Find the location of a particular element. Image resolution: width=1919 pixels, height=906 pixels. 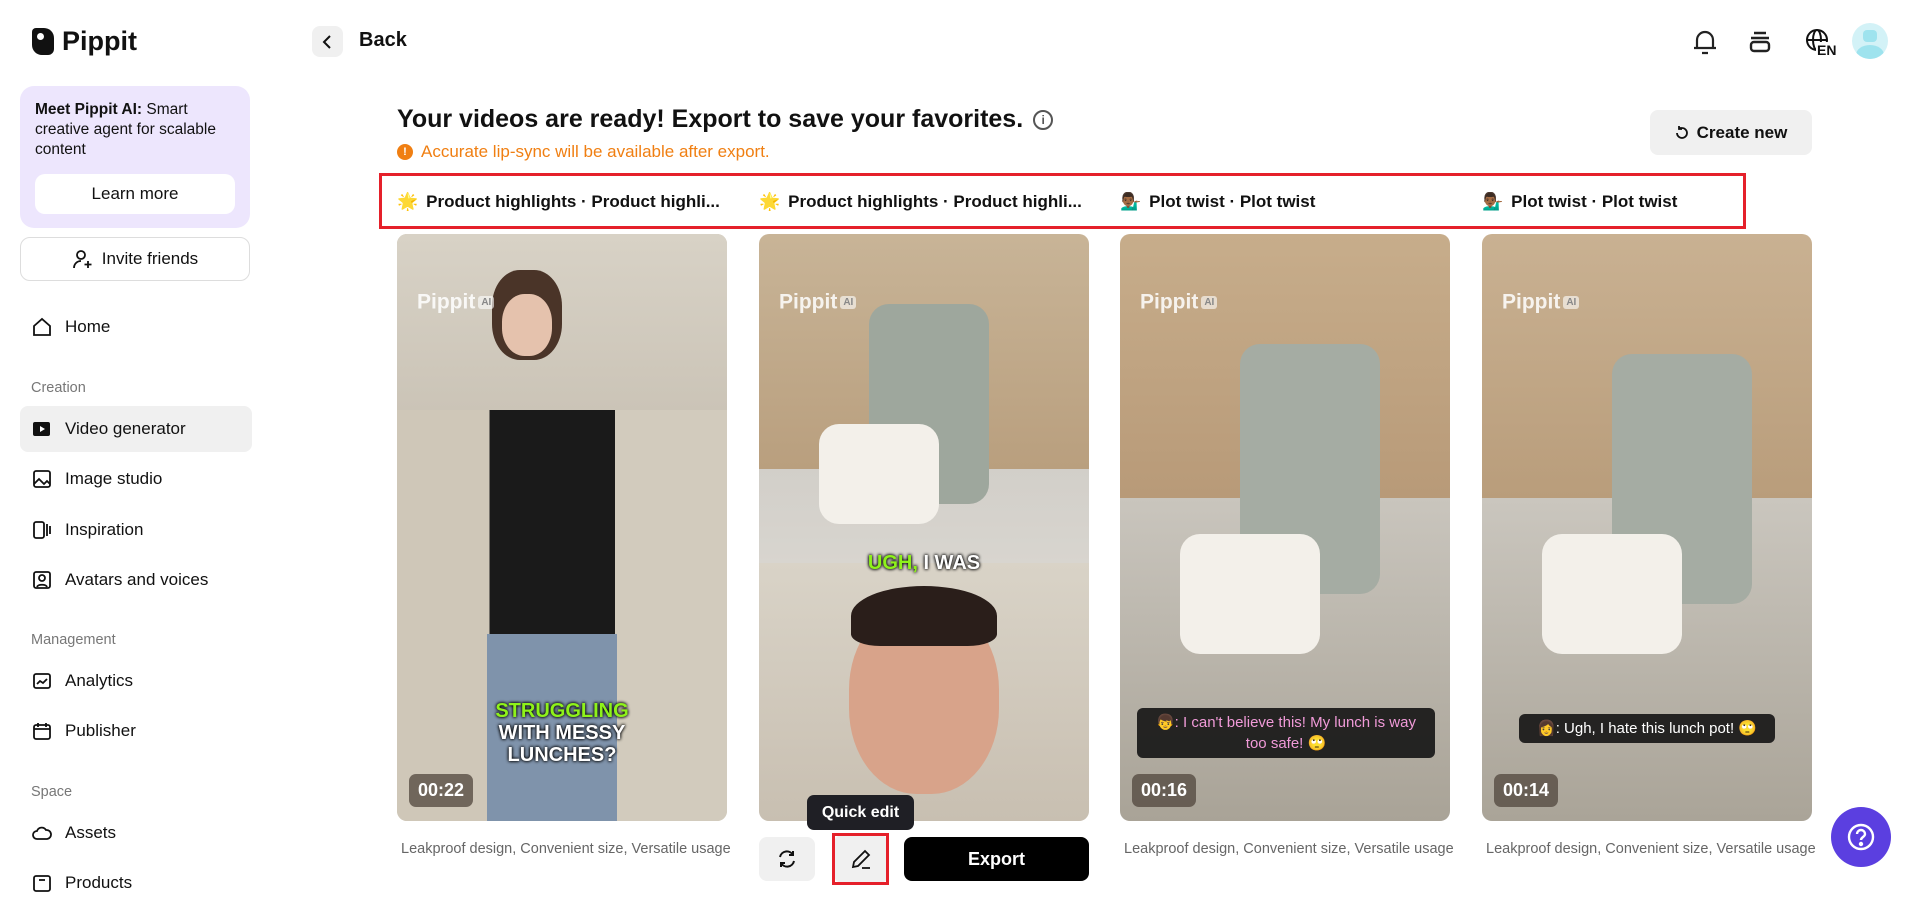

create-new-label: Create new is located at coordinates (1742, 132).